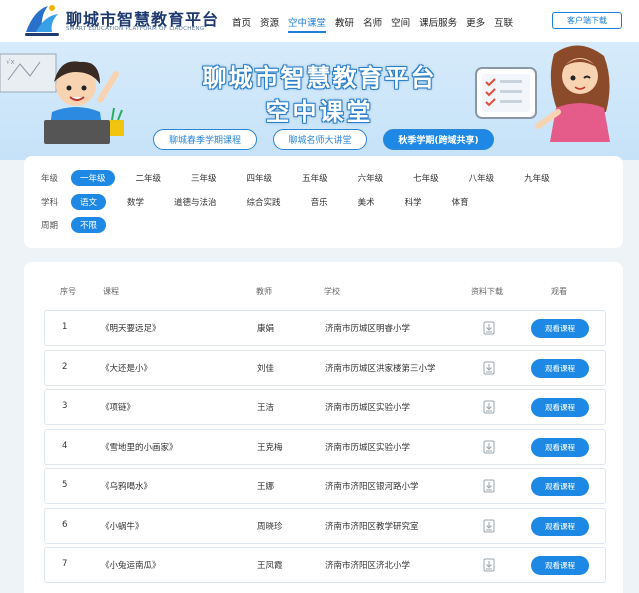  What do you see at coordinates (50, 179) in the screenshot?
I see `grade-filter-label: 年级` at bounding box center [50, 179].